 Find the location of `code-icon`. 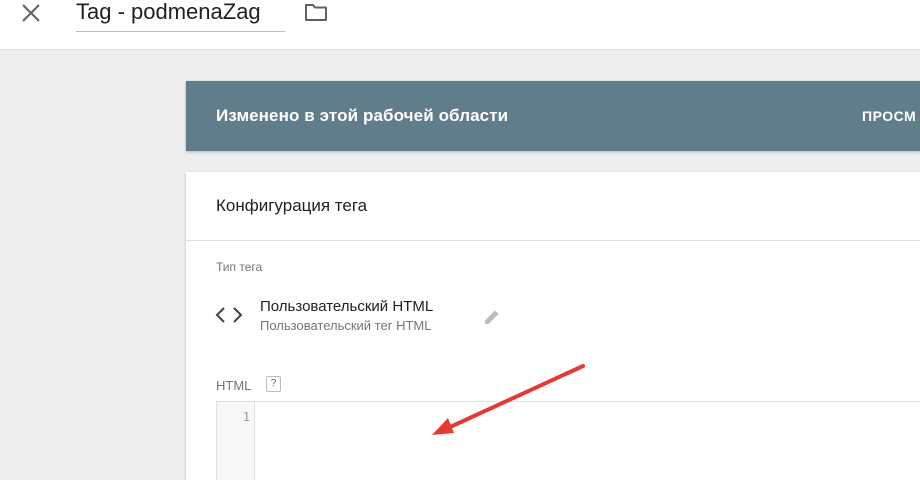

code-icon is located at coordinates (229, 315).